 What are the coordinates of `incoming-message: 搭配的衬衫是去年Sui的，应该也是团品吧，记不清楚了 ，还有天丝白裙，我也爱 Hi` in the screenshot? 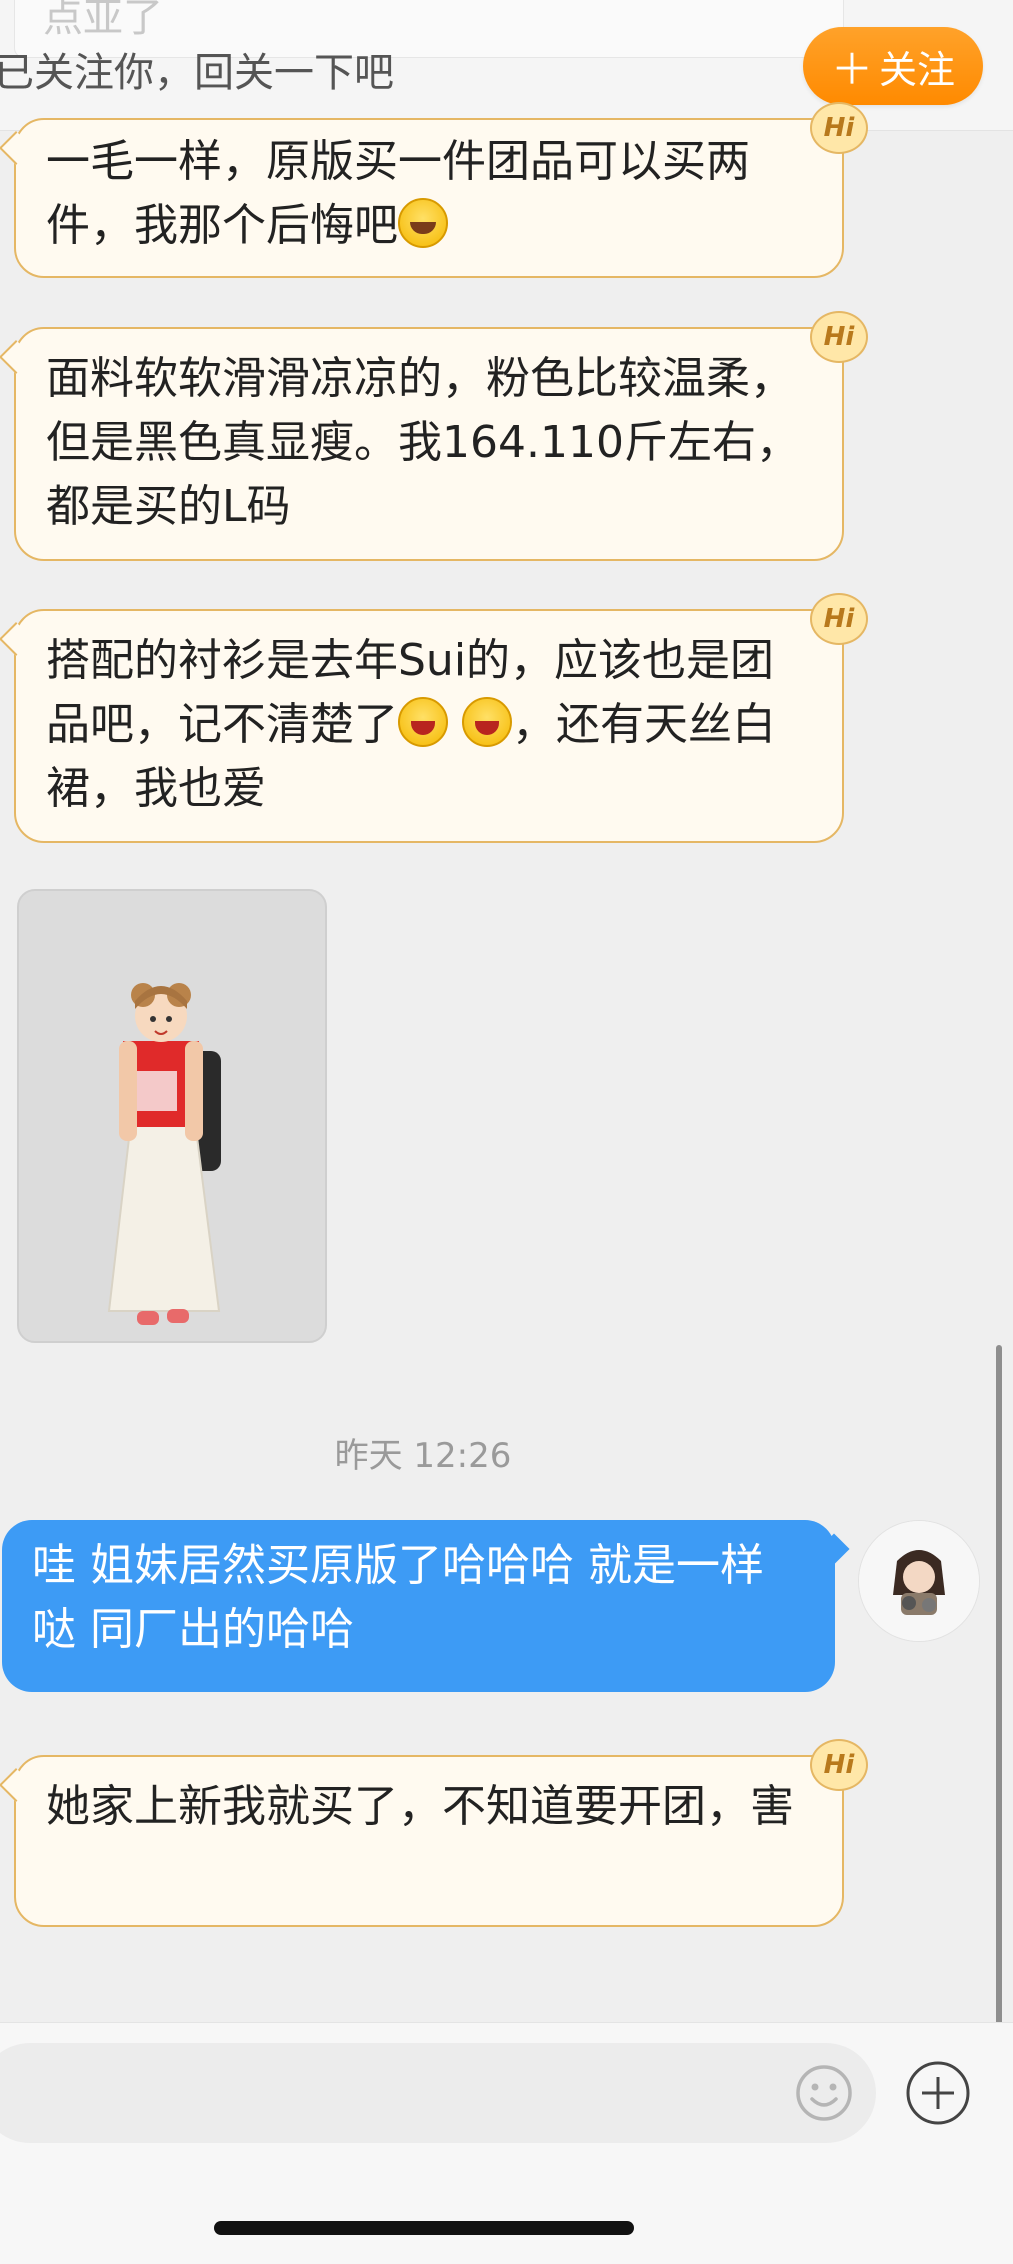 It's located at (441, 718).